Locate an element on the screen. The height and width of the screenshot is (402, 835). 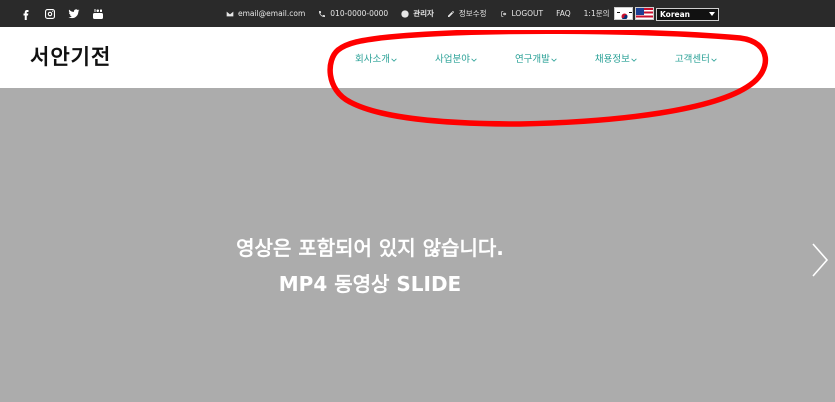
facebook-icon is located at coordinates (26, 14).